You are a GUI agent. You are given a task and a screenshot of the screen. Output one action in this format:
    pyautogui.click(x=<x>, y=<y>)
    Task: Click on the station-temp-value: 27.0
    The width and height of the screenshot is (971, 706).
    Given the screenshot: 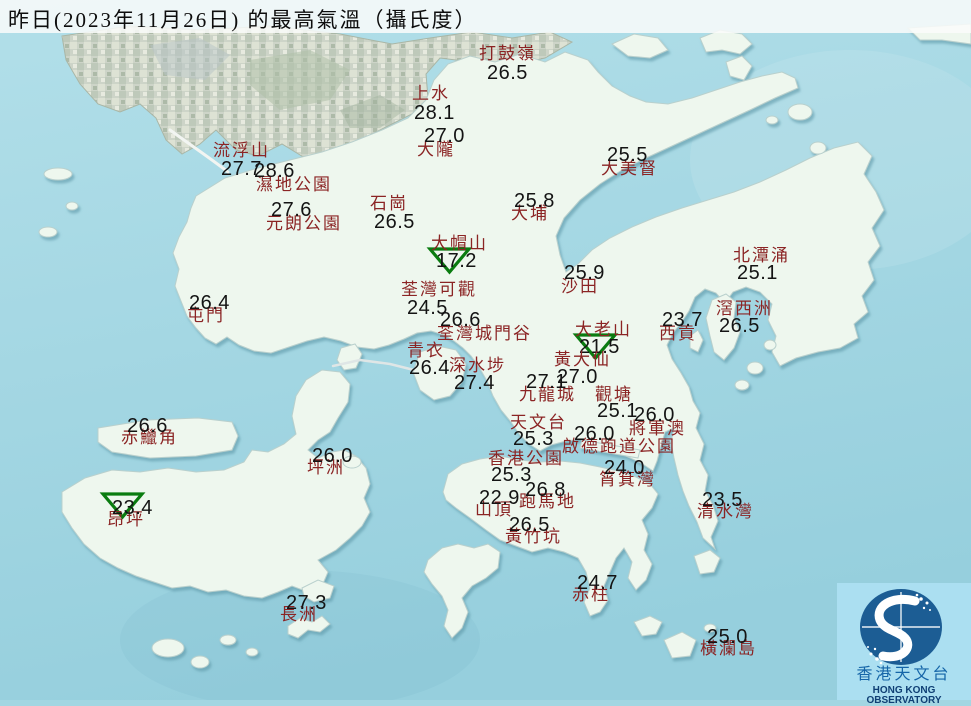 What is the action you would take?
    pyautogui.click(x=444, y=136)
    